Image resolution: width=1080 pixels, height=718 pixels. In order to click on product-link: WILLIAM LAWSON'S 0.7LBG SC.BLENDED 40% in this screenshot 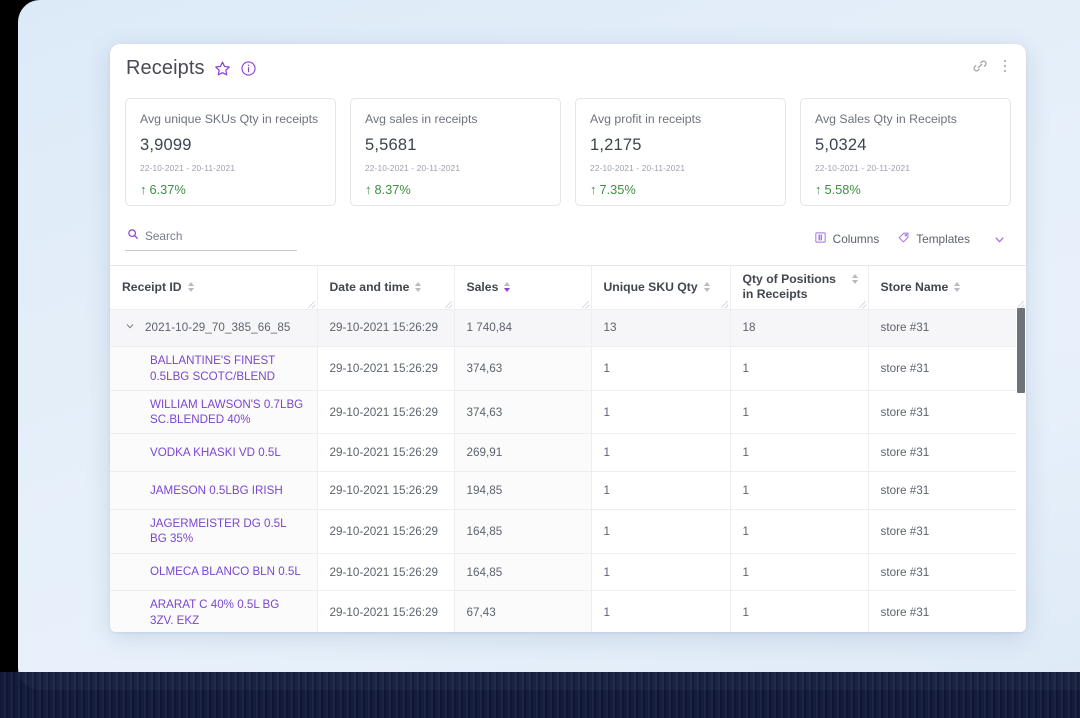, I will do `click(213, 412)`.